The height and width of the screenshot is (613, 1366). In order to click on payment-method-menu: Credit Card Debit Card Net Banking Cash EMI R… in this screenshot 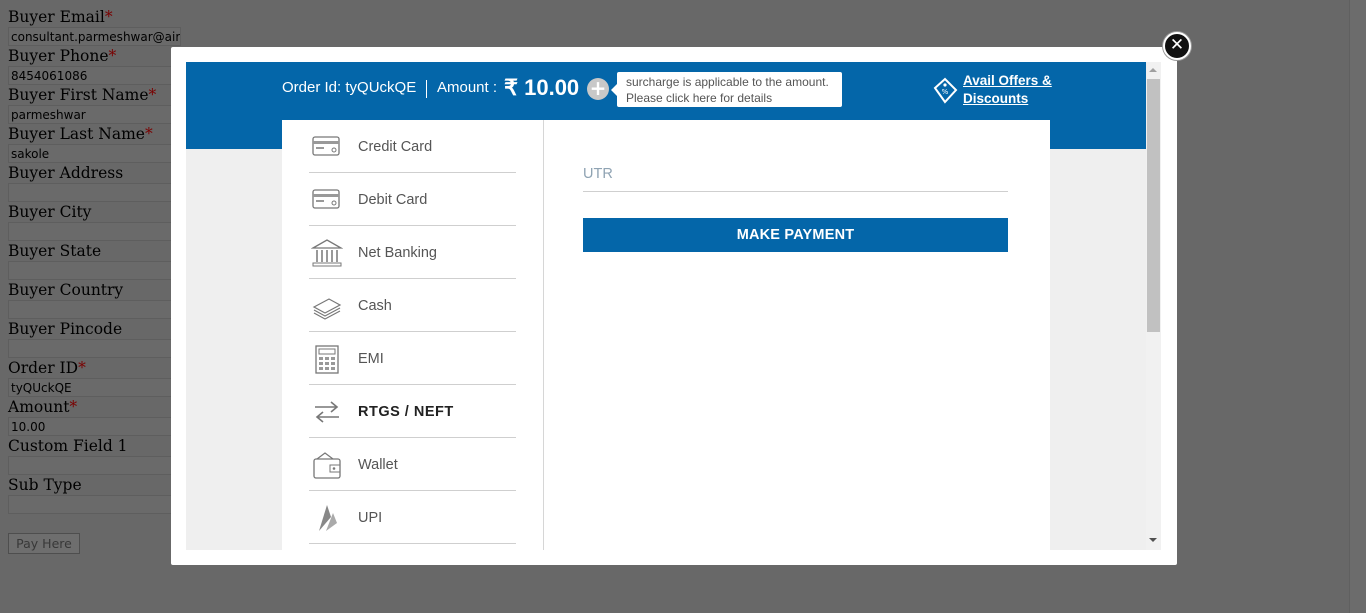, I will do `click(412, 332)`.